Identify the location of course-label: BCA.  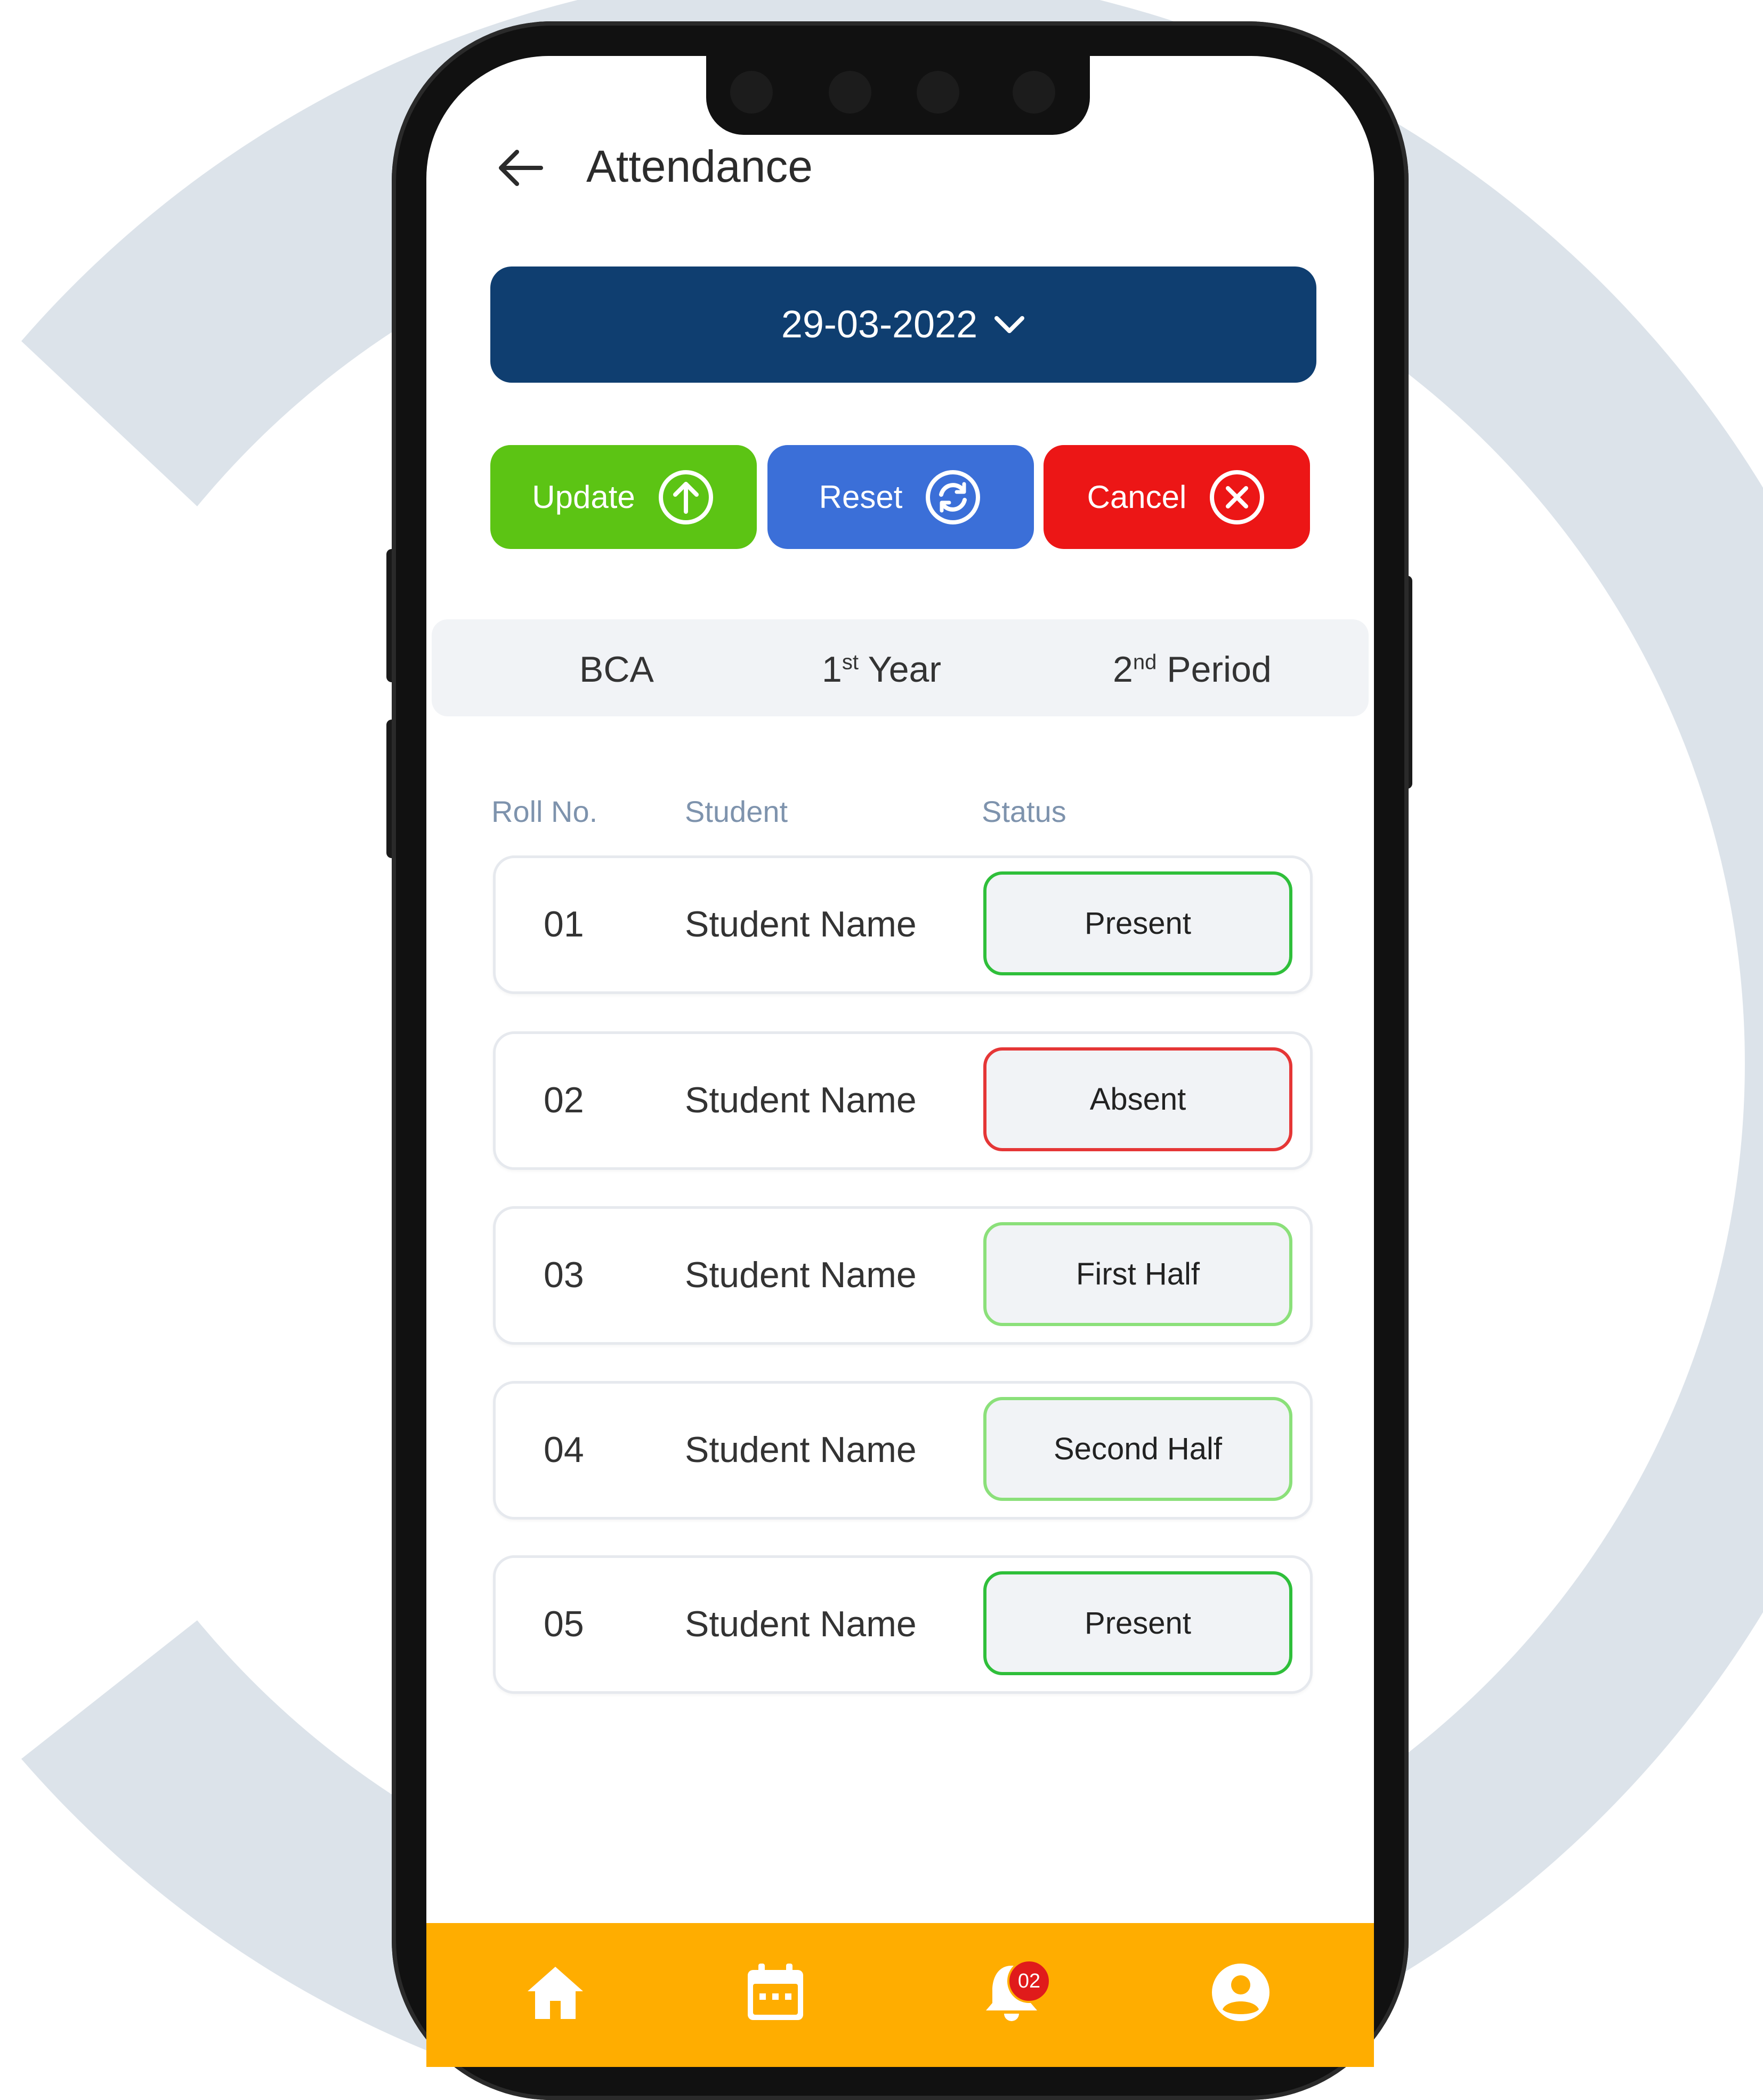
(616, 669).